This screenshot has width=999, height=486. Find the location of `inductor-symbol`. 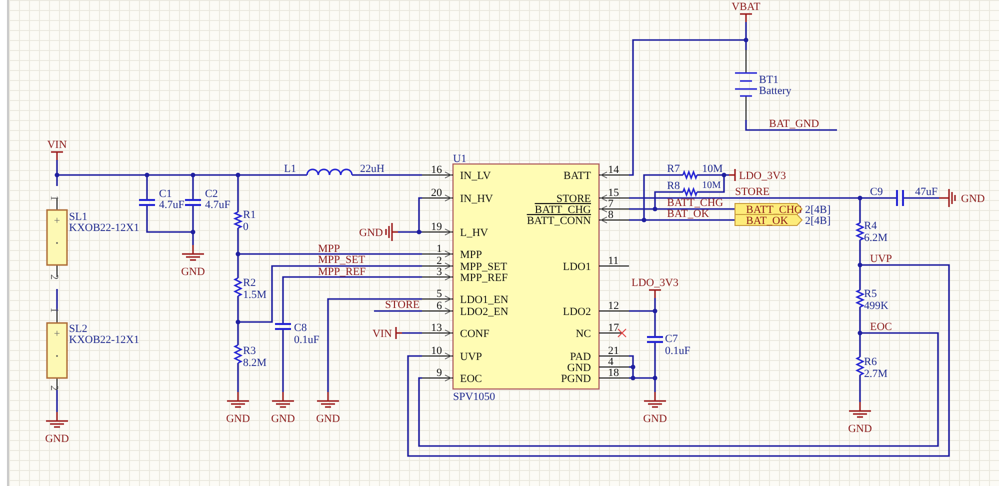

inductor-symbol is located at coordinates (329, 172).